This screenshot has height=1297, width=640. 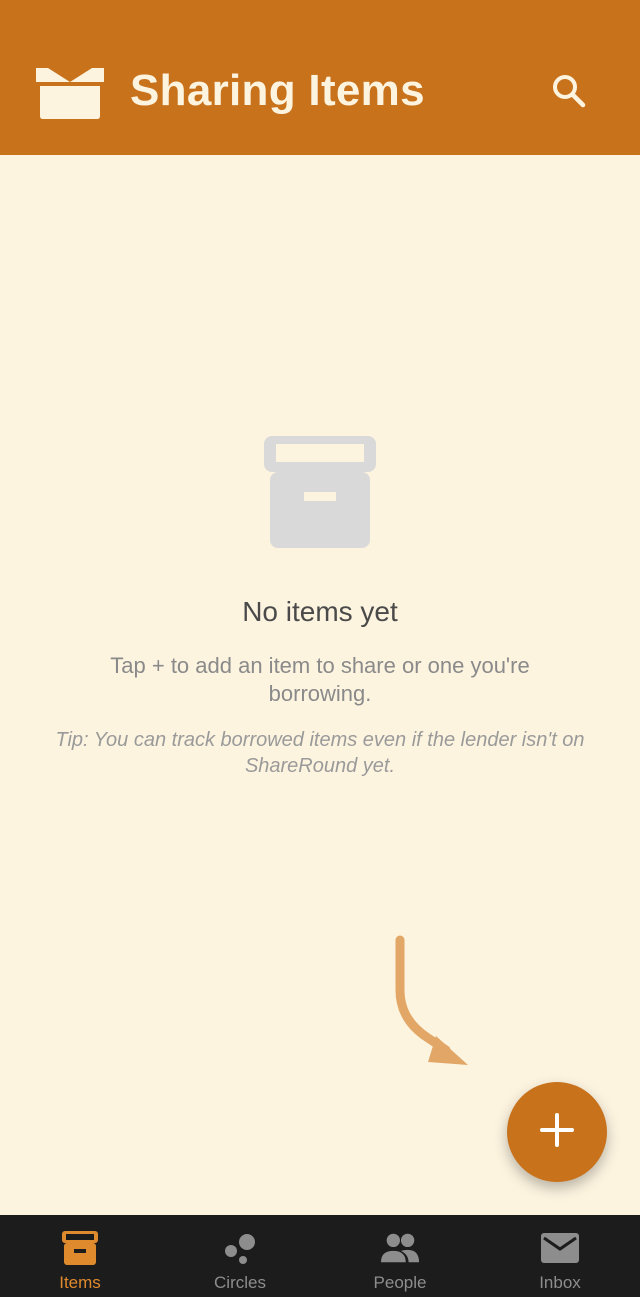 What do you see at coordinates (560, 1282) in the screenshot?
I see `nav-label-inbox: Inbox` at bounding box center [560, 1282].